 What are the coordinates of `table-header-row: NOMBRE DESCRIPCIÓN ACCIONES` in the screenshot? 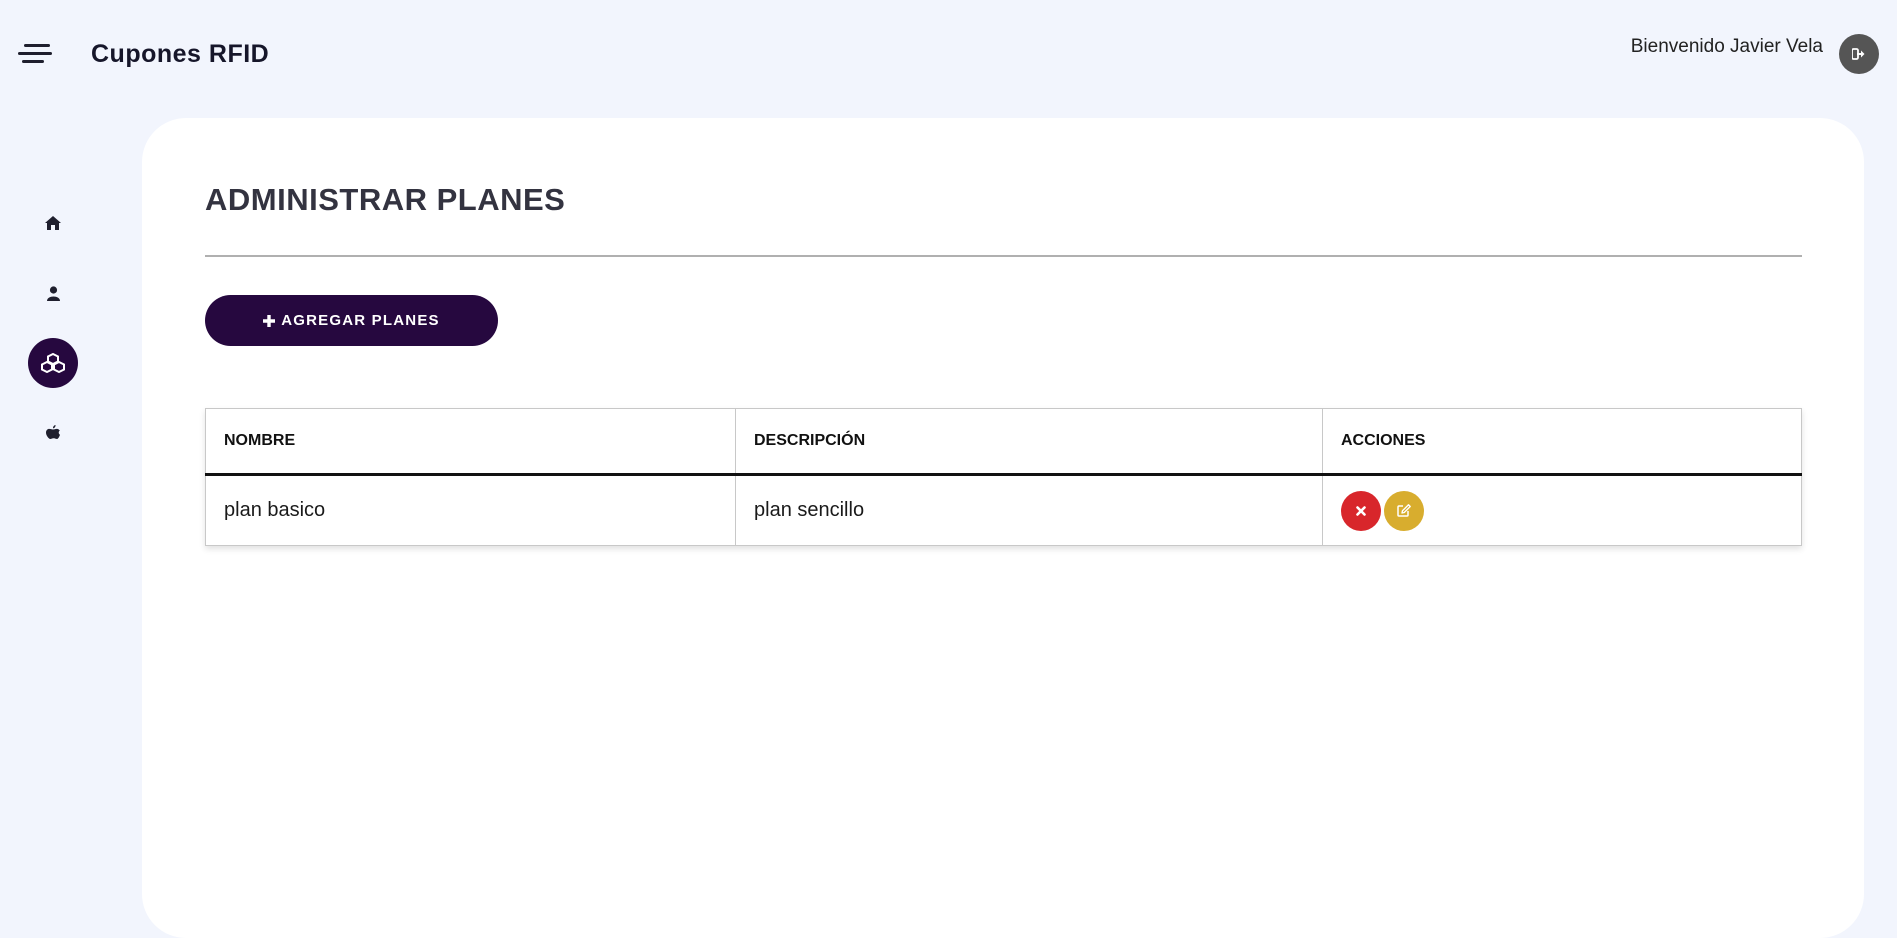 It's located at (1003, 442).